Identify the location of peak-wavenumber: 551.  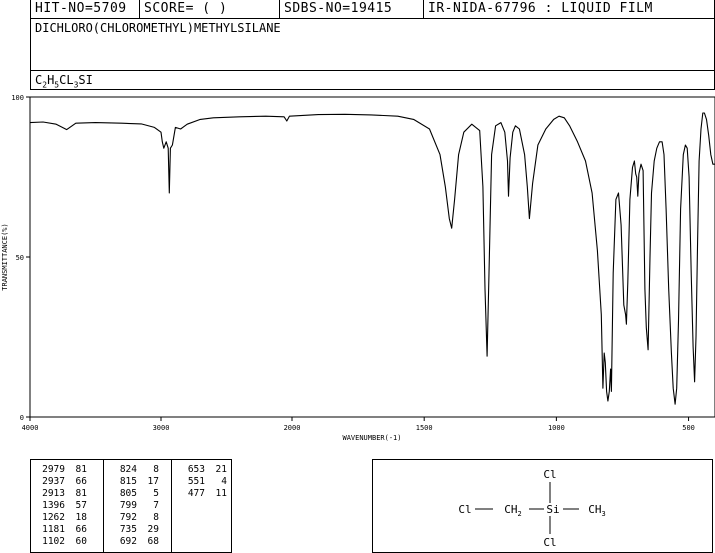
(196, 481).